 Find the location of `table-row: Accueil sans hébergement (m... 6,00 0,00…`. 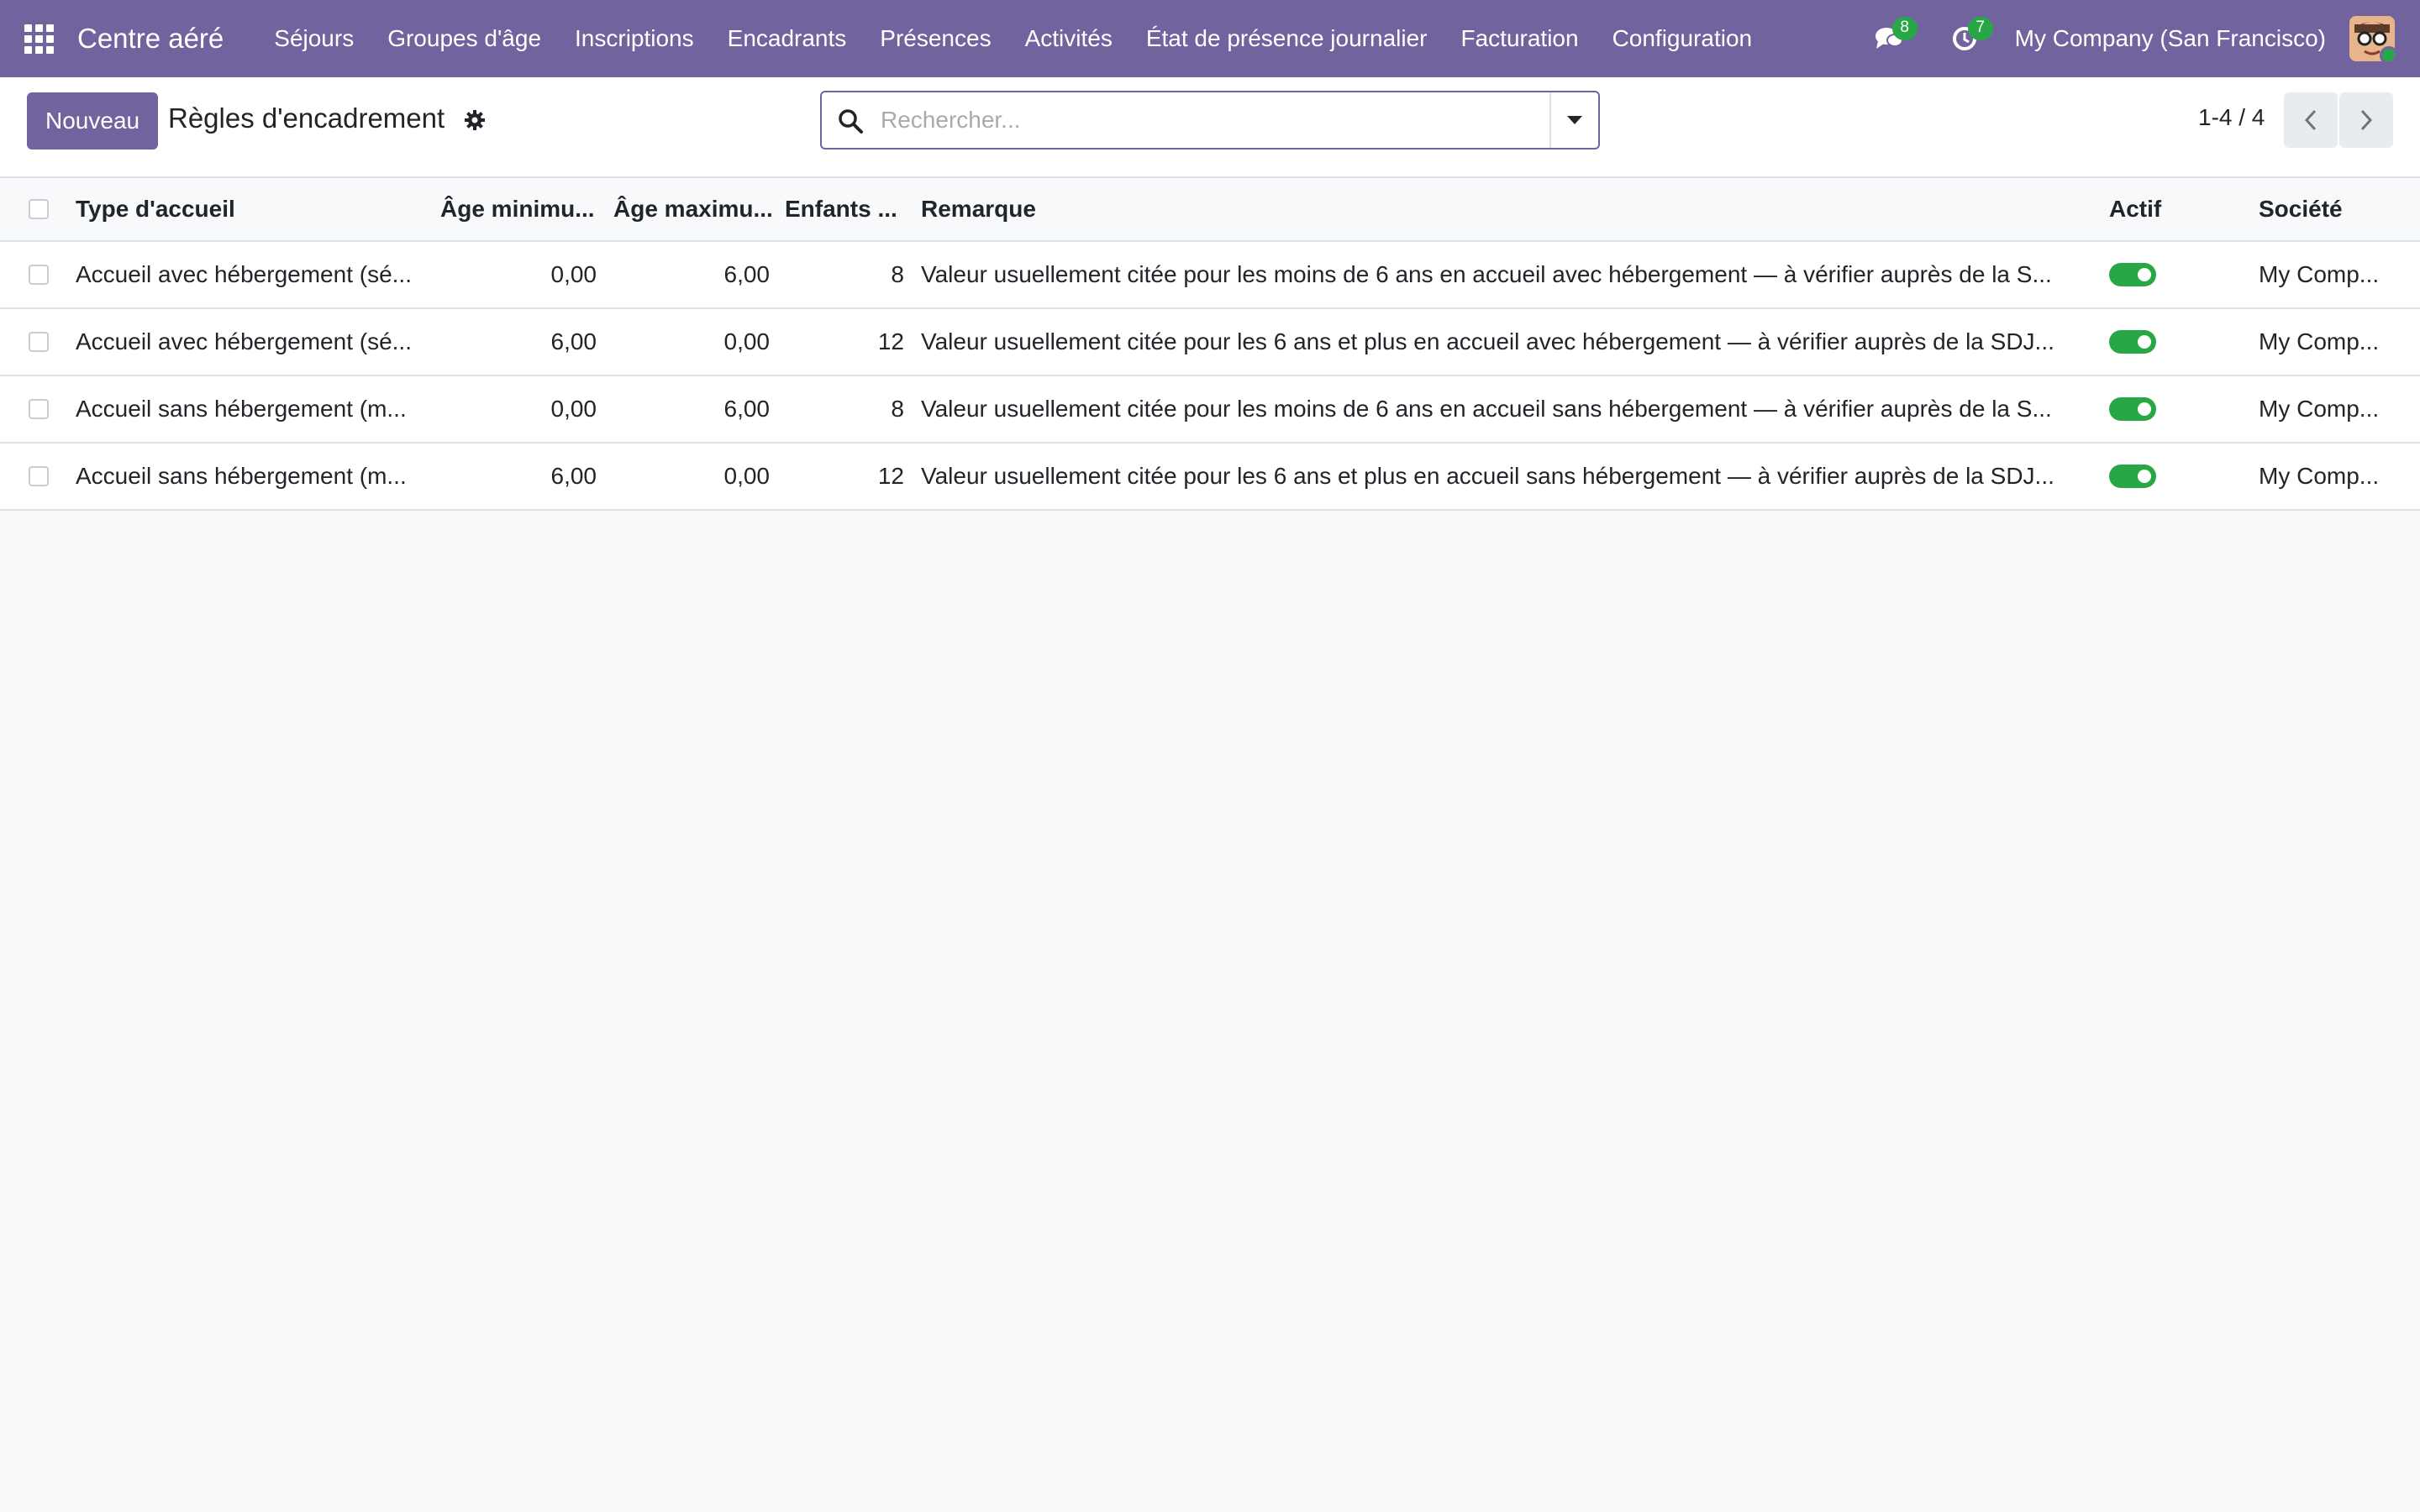

table-row: Accueil sans hébergement (m... 6,00 0,00… is located at coordinates (1210, 477).